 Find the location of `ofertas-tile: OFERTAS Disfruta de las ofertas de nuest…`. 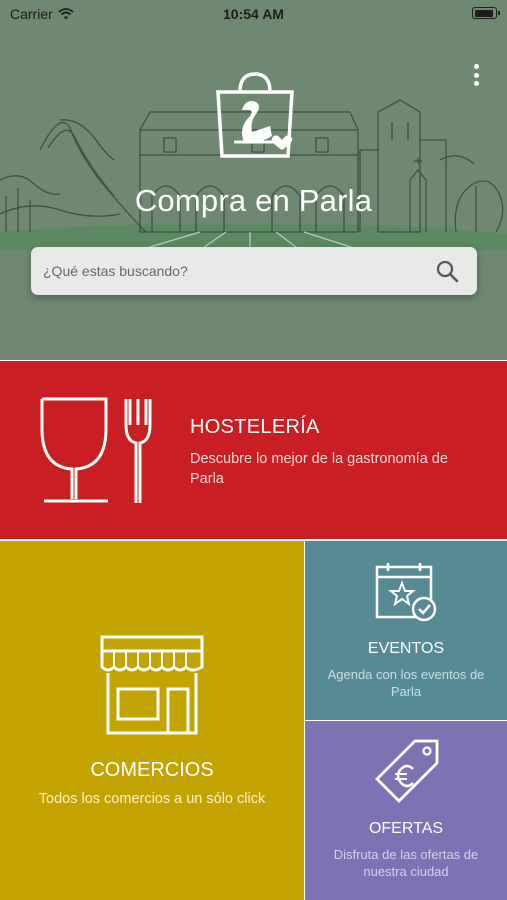

ofertas-tile: OFERTAS Disfruta de las ofertas de nuest… is located at coordinates (406, 810).